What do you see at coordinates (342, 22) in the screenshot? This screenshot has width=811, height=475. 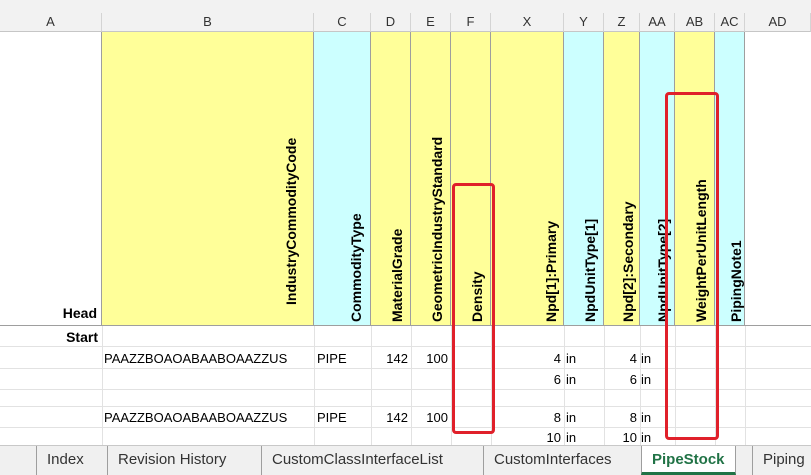 I see `column-header-c: C` at bounding box center [342, 22].